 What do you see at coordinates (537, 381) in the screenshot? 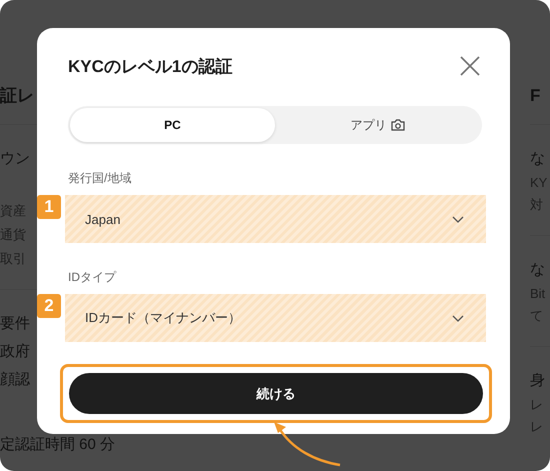
I see `background-text: 身` at bounding box center [537, 381].